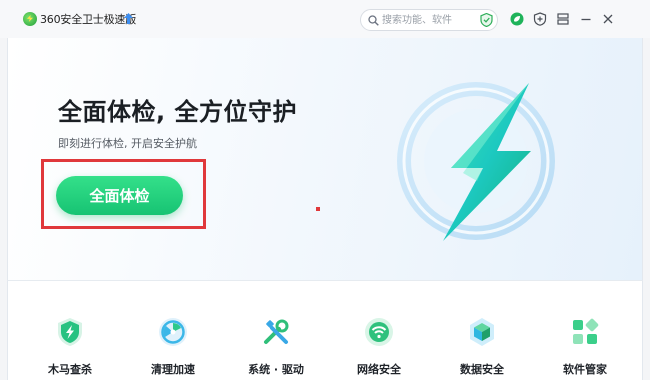 The width and height of the screenshot is (650, 380). I want to click on search-icon, so click(373, 20).